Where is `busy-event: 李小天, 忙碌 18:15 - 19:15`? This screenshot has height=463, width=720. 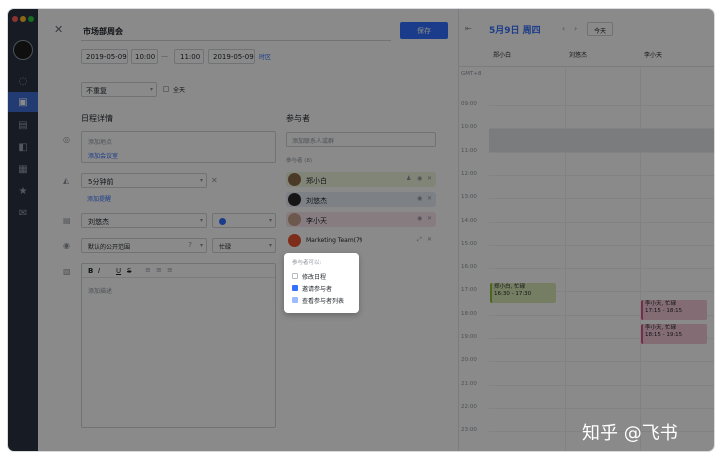
busy-event: 李小天, 忙碌 18:15 - 19:15 is located at coordinates (674, 334).